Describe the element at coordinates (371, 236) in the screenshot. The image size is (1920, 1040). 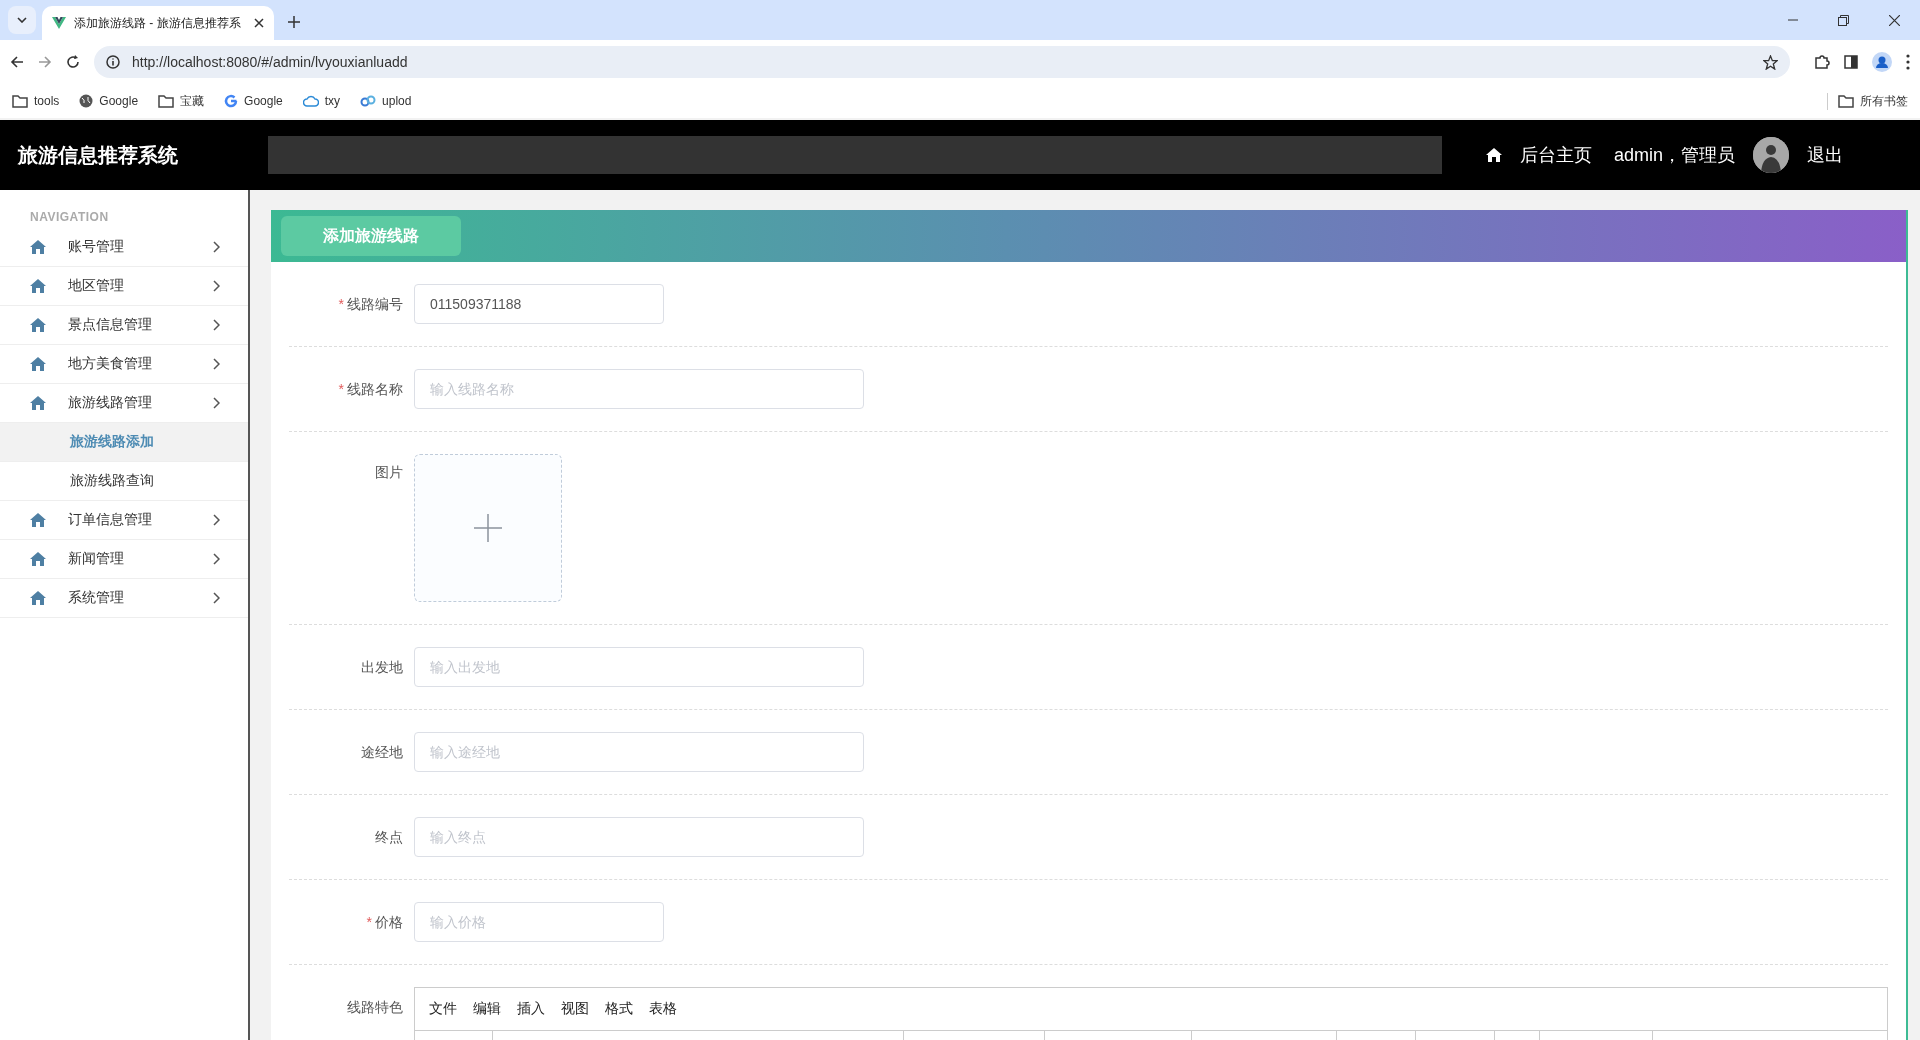
I see `page-title: 添加旅游线路` at that location.